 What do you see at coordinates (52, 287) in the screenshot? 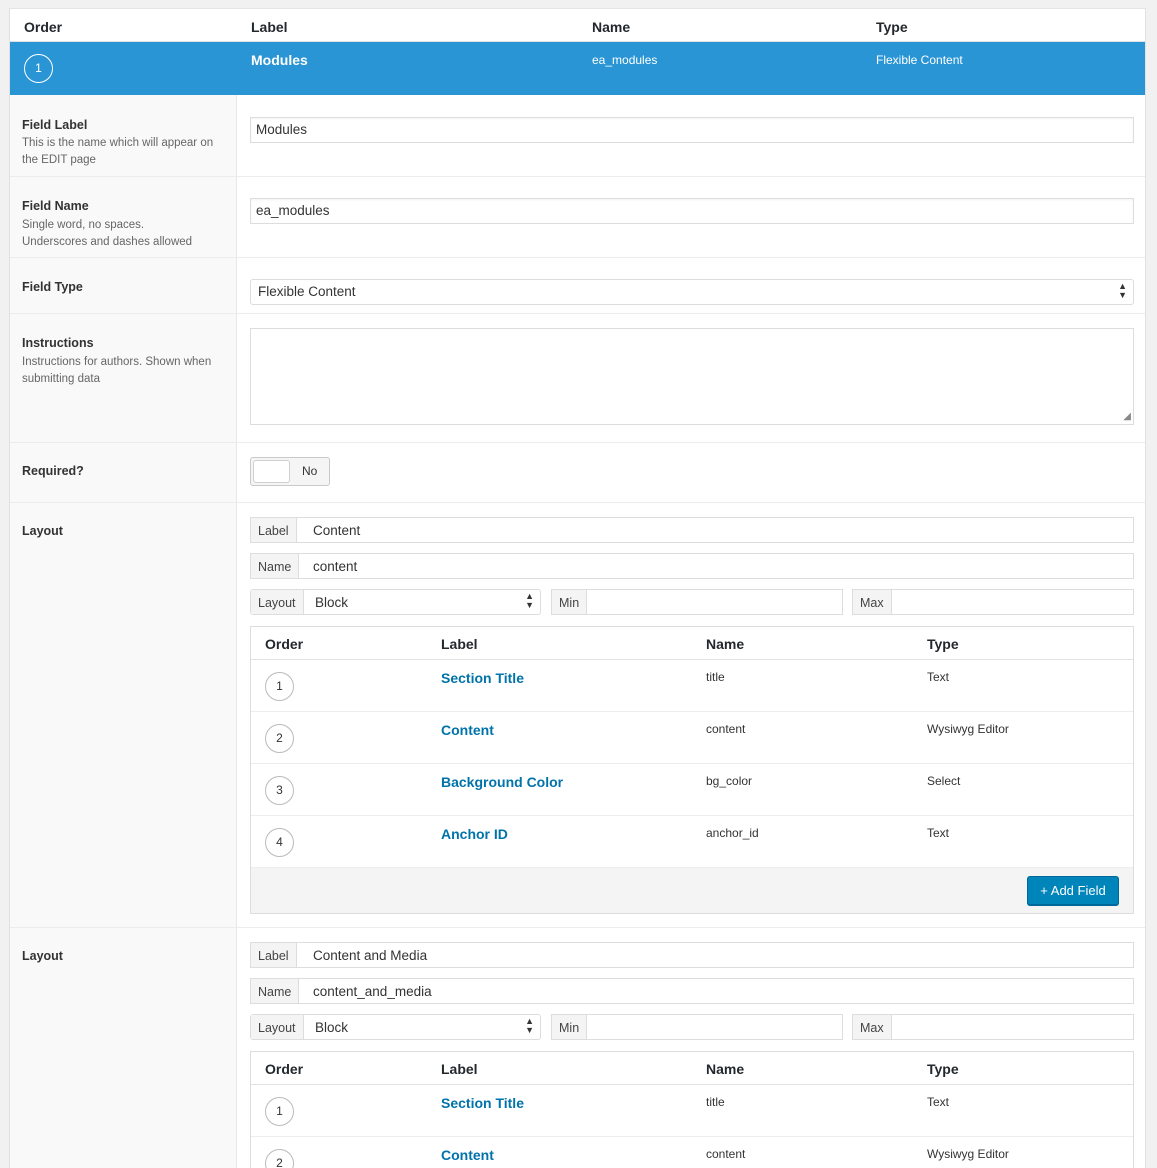
I see `setting-title: Field Type` at bounding box center [52, 287].